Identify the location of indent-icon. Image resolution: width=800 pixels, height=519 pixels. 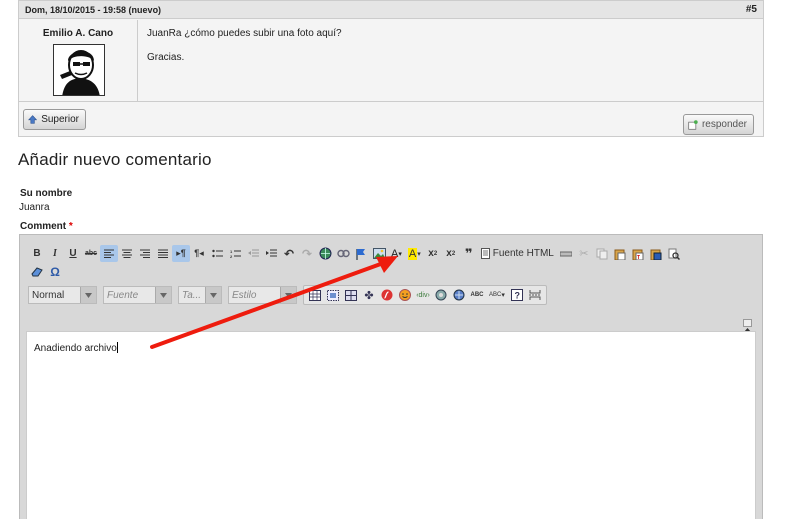
(271, 253).